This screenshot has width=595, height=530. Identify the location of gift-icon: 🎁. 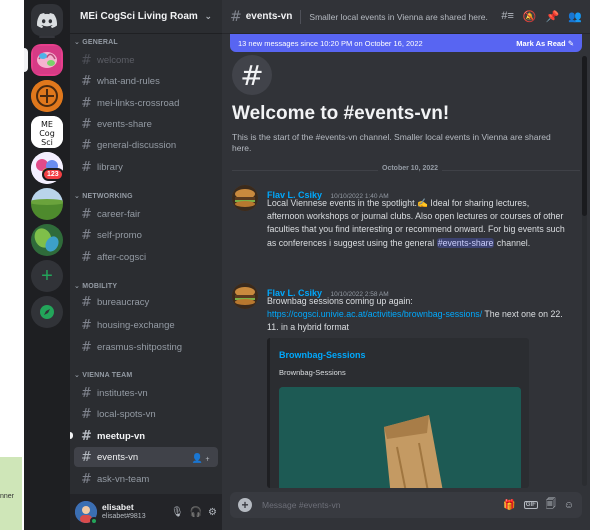
(509, 505).